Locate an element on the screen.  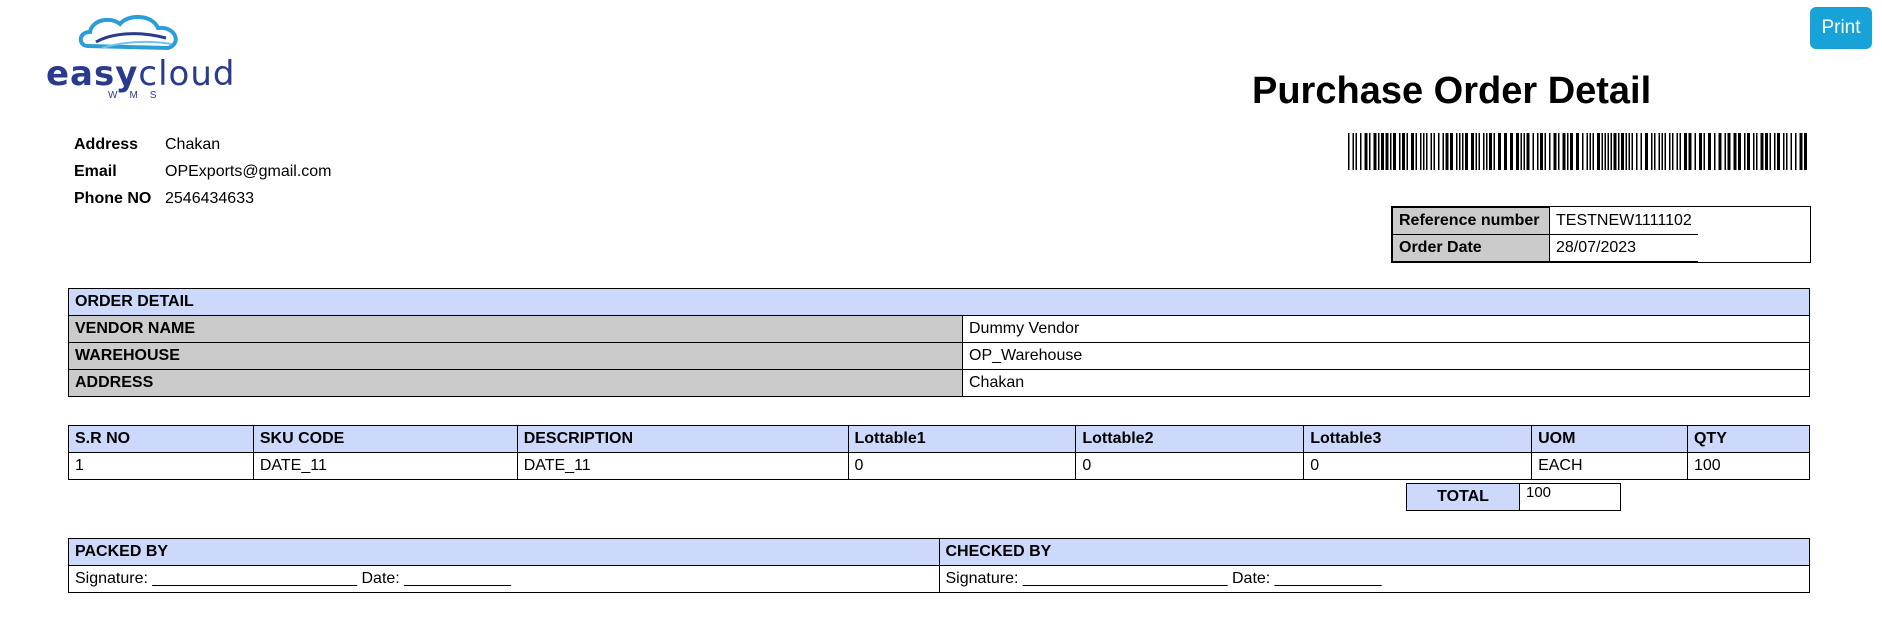
contact-label: Address is located at coordinates (106, 144).